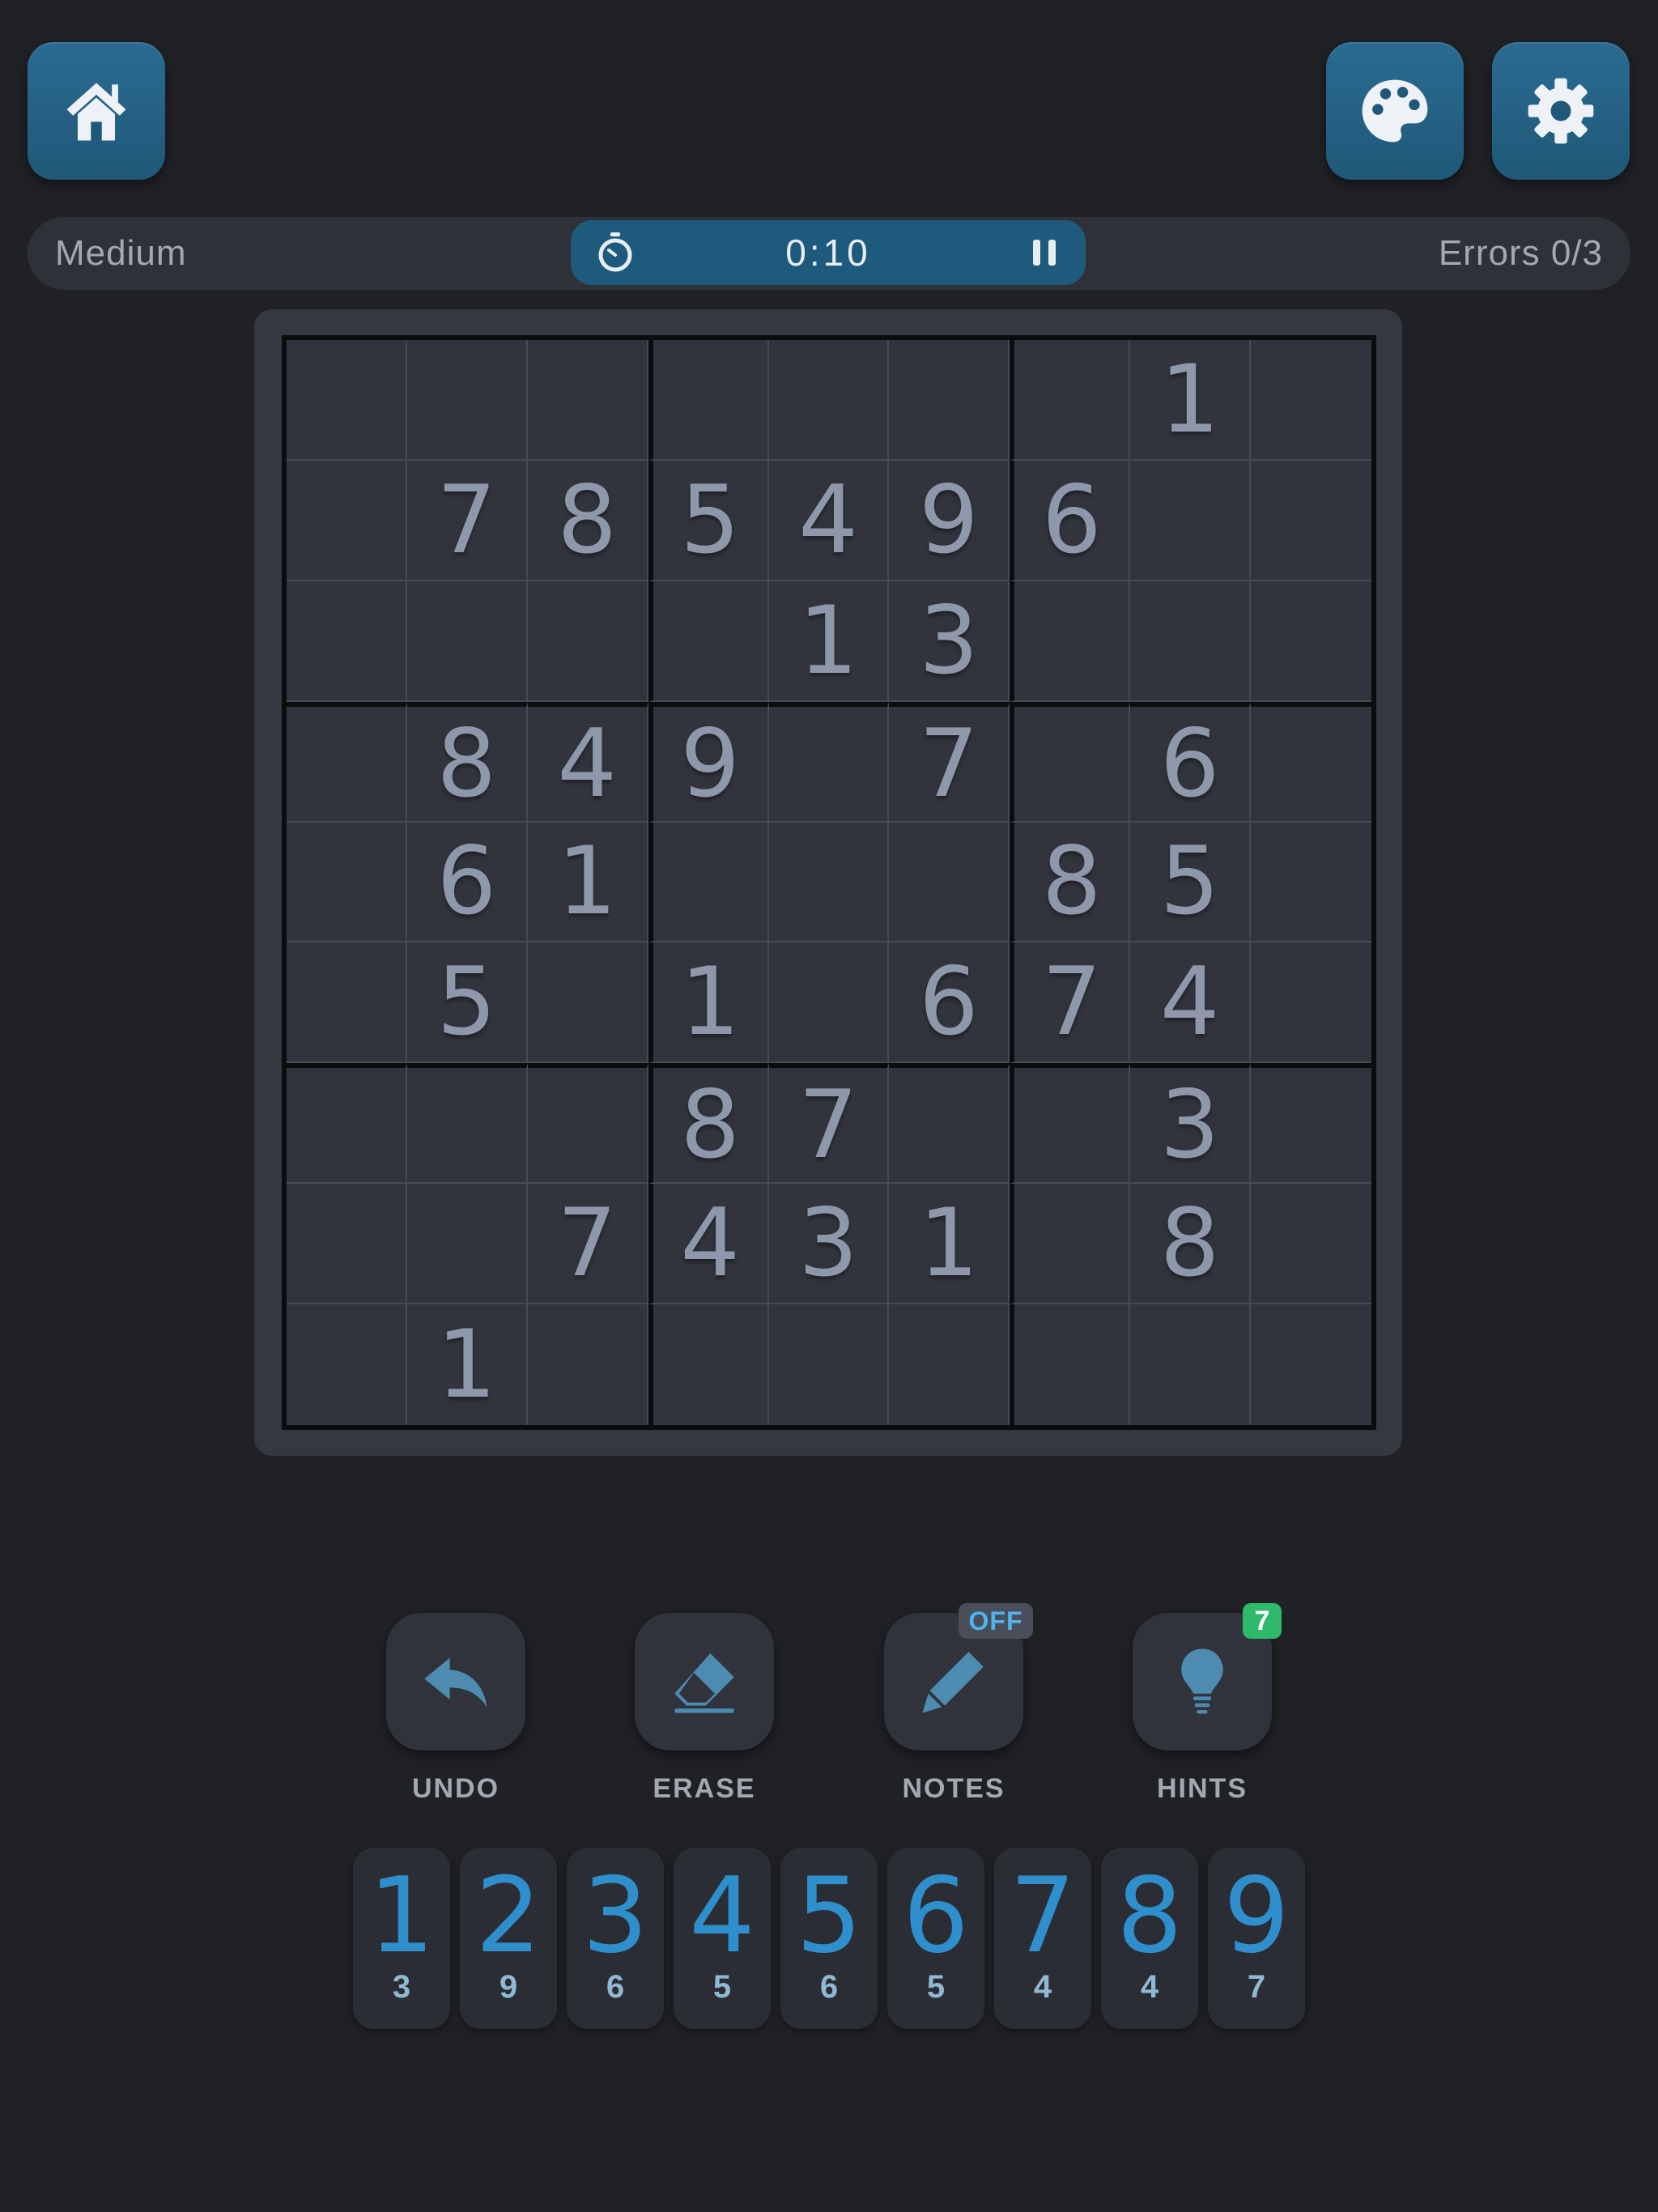 The image size is (1658, 2212). I want to click on number-key-remaining-count: 4, so click(1042, 1987).